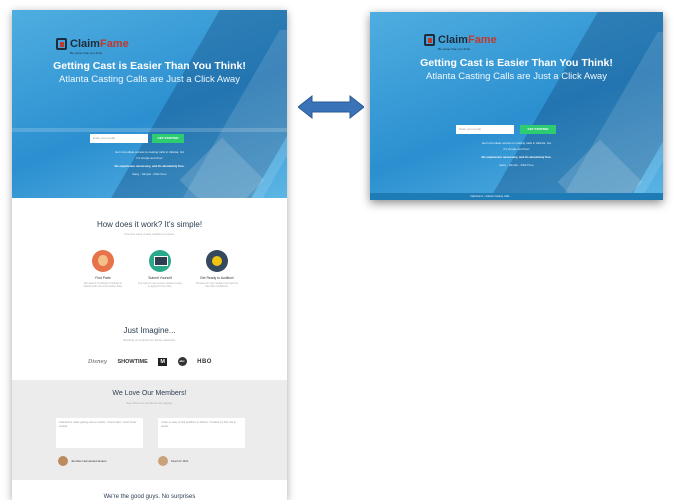  What do you see at coordinates (149, 234) in the screenshot?
I see `section-subtitle: Use this easy 3 step audition process.` at bounding box center [149, 234].